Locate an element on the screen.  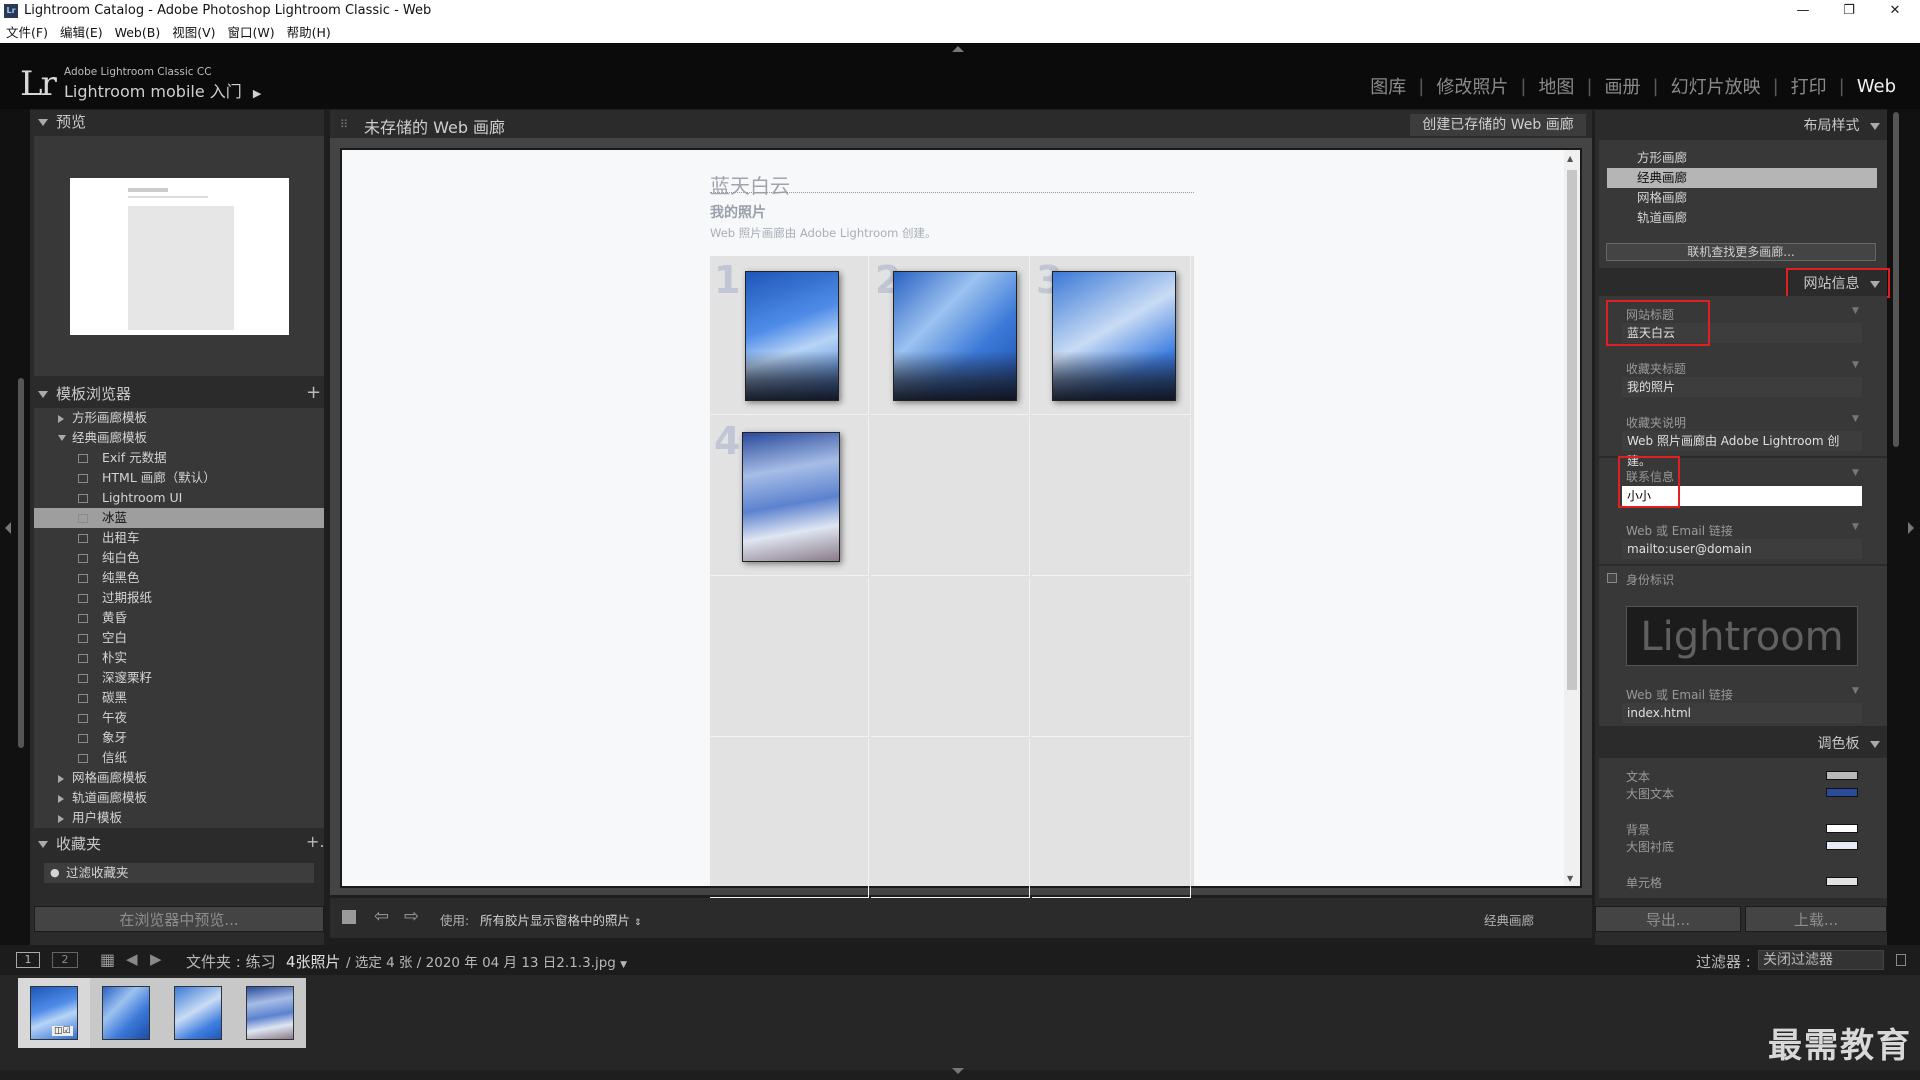
template-item: 空白 is located at coordinates (179, 638).